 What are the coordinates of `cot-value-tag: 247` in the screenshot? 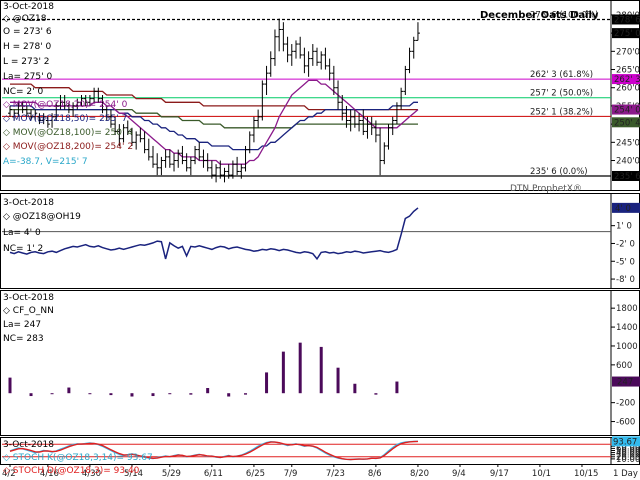 It's located at (625, 383).